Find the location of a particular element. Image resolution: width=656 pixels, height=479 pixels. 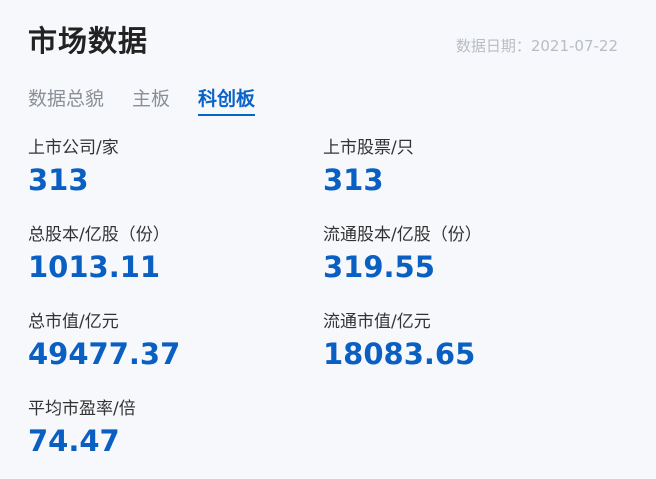

stat-label: 平均市盈率/倍 is located at coordinates (82, 409).